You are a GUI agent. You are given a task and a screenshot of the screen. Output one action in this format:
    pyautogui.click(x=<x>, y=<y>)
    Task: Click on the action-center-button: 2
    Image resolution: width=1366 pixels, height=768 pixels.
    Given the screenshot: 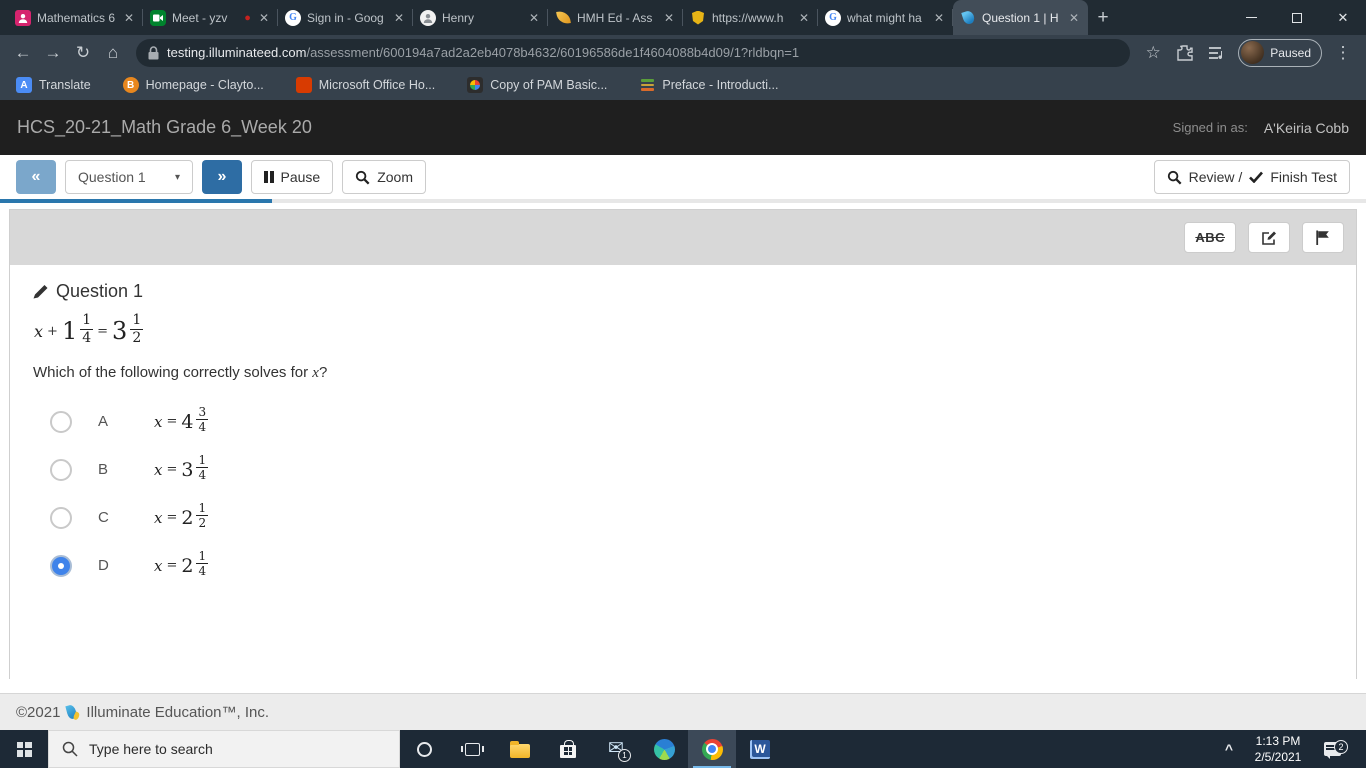 What is the action you would take?
    pyautogui.click(x=1332, y=749)
    